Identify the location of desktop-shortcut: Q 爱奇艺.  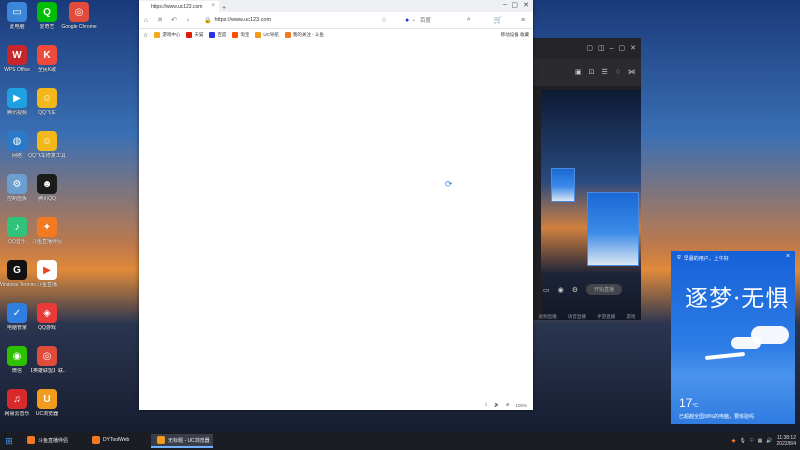
(47, 22).